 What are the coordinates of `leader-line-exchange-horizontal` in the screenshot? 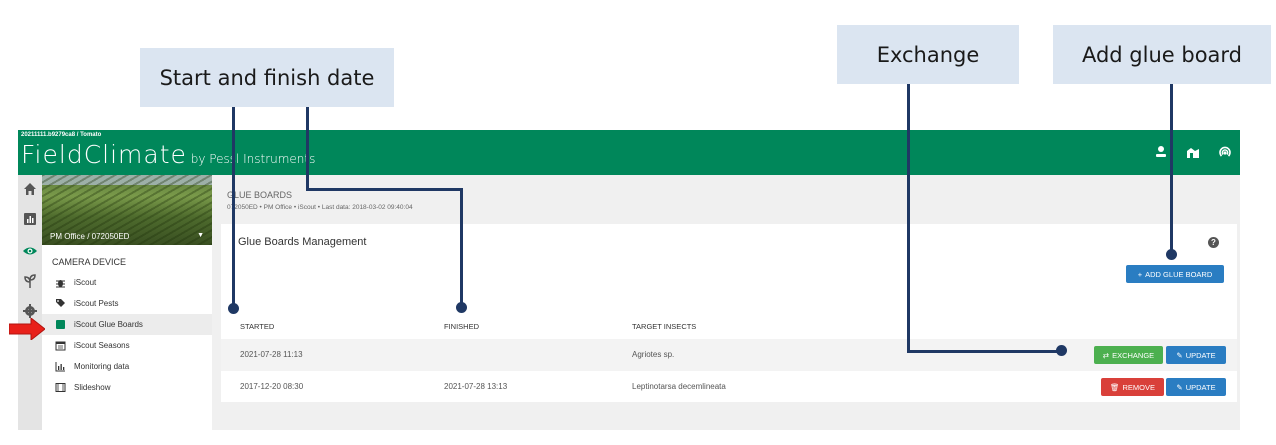 It's located at (984, 351).